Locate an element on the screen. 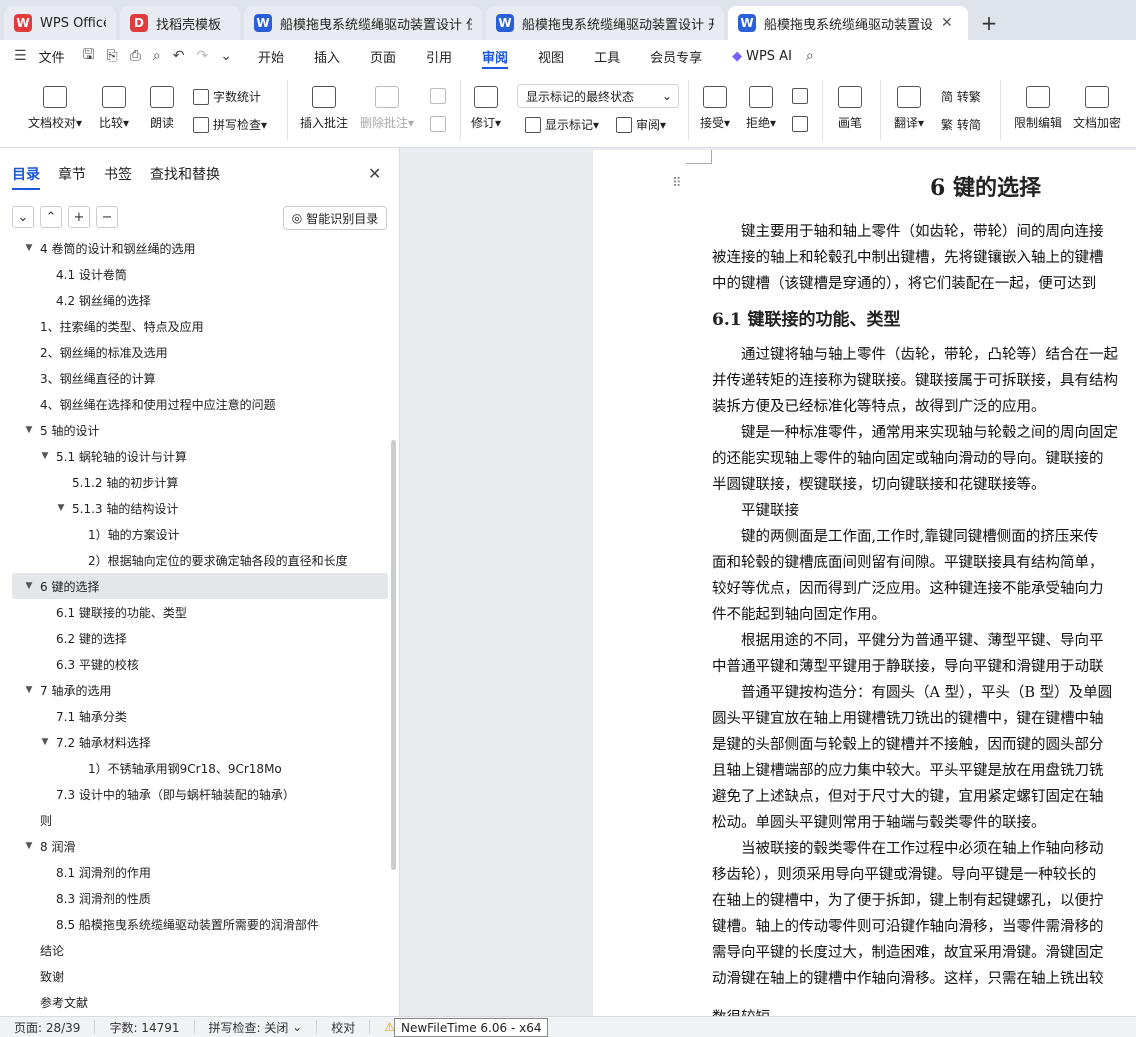  close-icon: ✕ is located at coordinates (374, 173).